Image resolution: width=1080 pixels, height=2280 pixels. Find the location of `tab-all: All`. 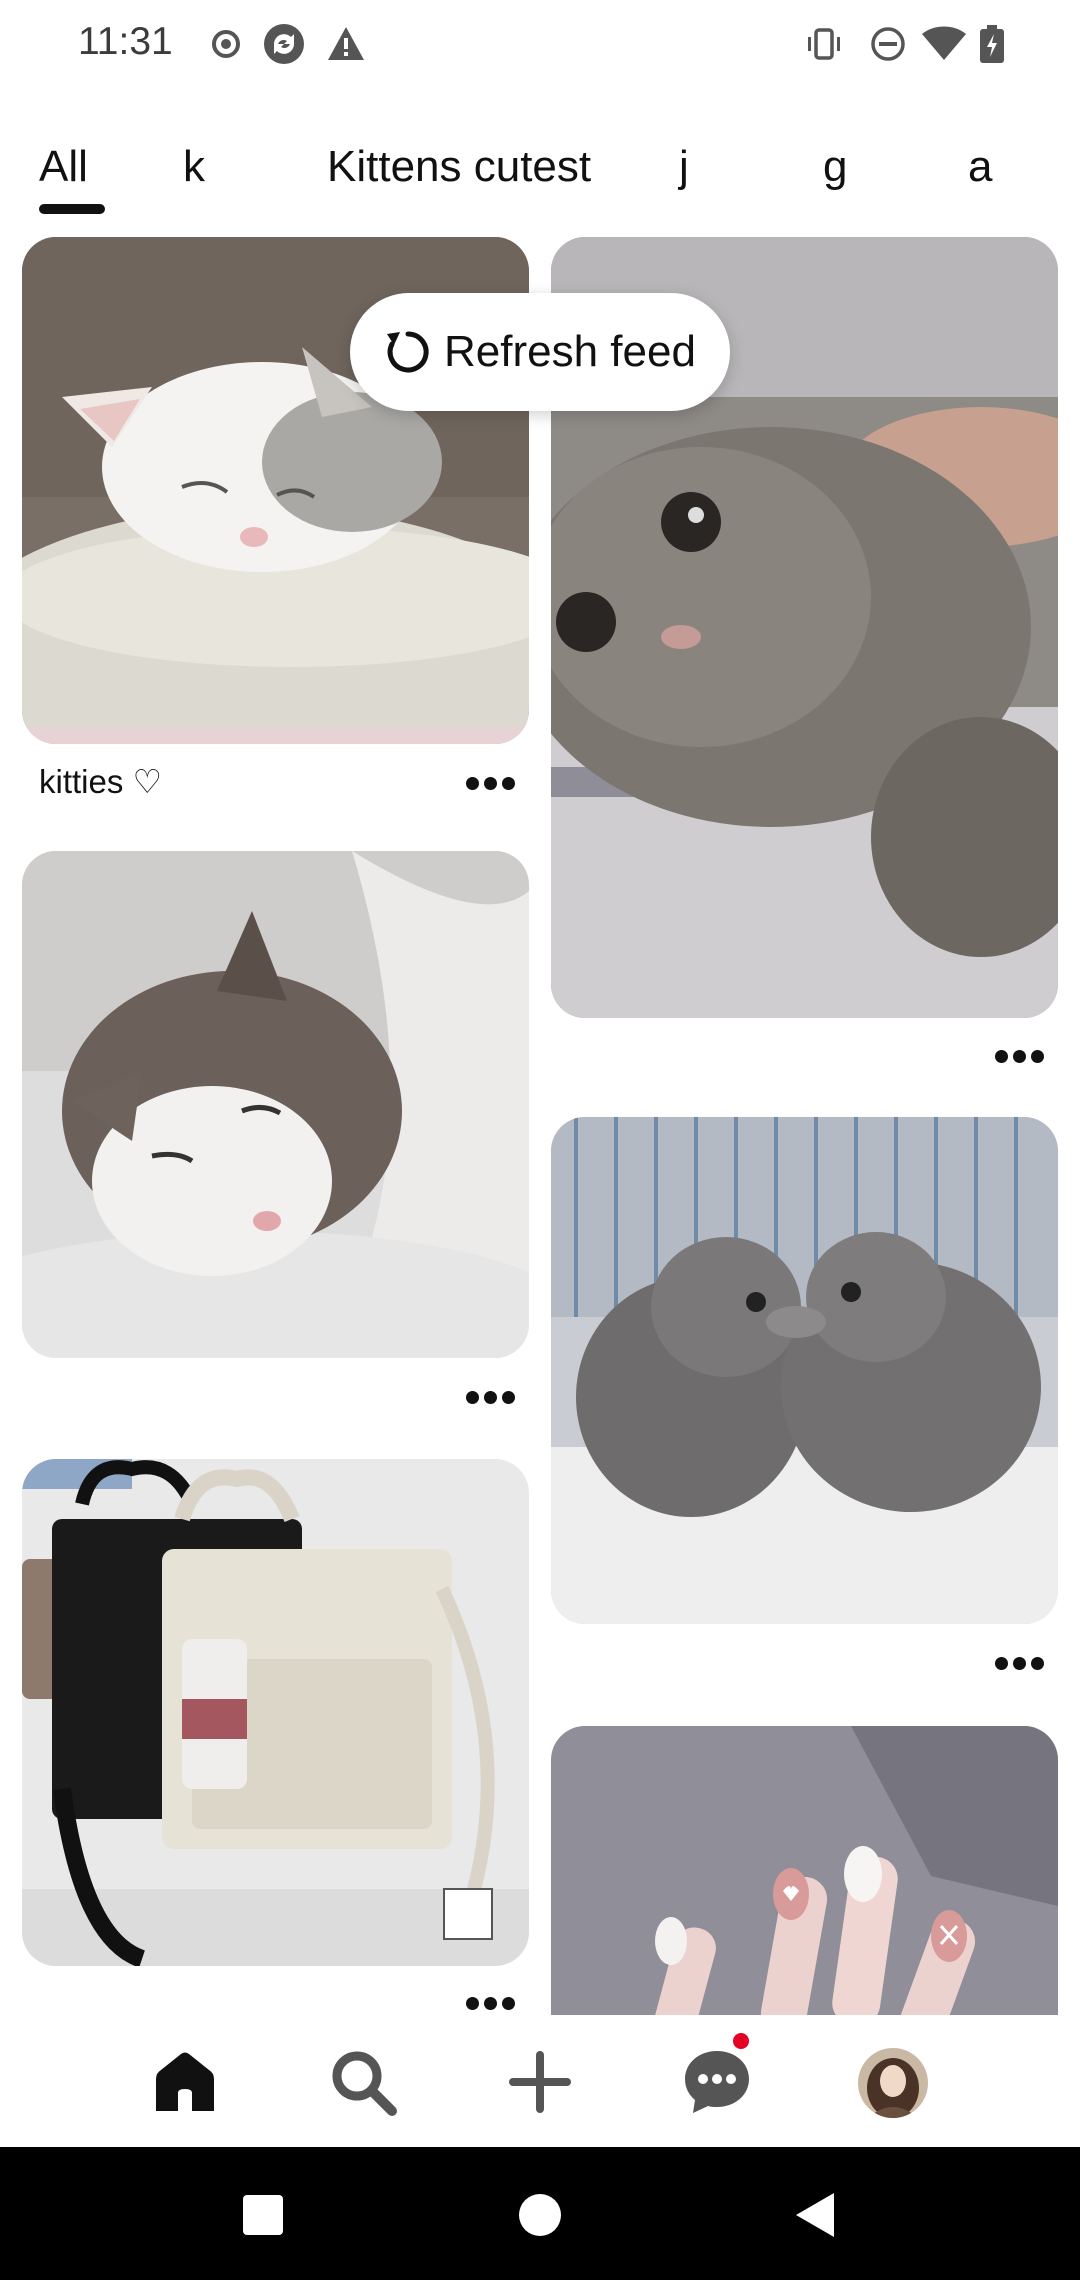

tab-all: All is located at coordinates (63, 167).